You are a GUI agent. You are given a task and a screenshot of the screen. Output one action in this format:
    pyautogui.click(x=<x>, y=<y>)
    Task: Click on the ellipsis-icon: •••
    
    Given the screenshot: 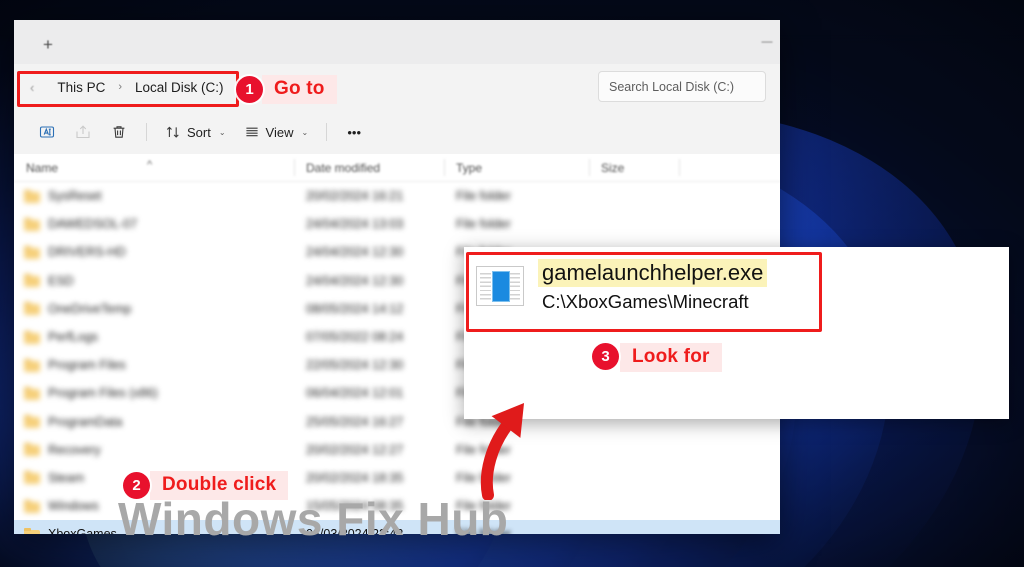 What is the action you would take?
    pyautogui.click(x=354, y=132)
    